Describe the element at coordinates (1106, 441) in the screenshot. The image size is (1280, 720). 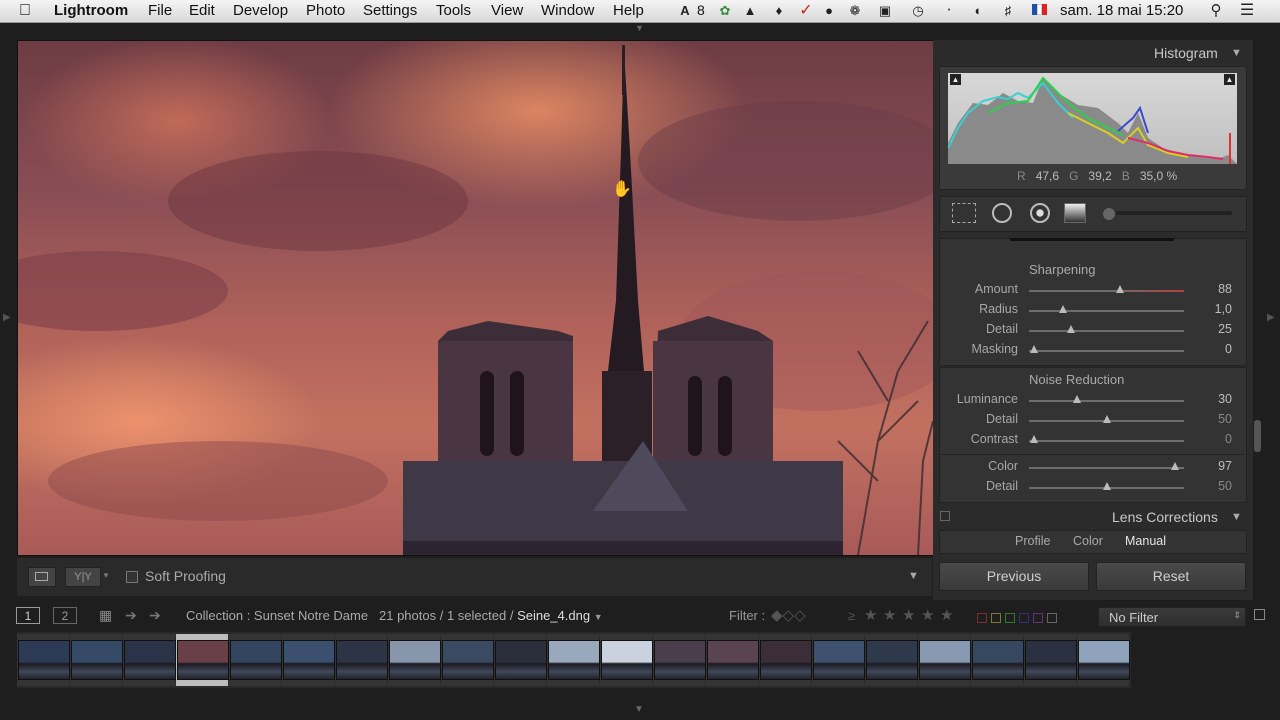
I see `contrast-slider-track` at that location.